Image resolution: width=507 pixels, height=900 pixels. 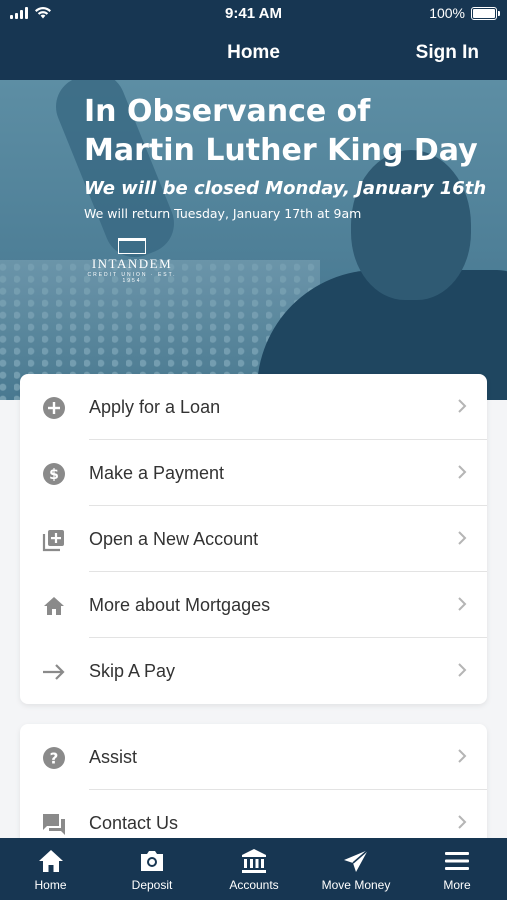 I want to click on tab-accounts: Accounts, so click(x=254, y=869).